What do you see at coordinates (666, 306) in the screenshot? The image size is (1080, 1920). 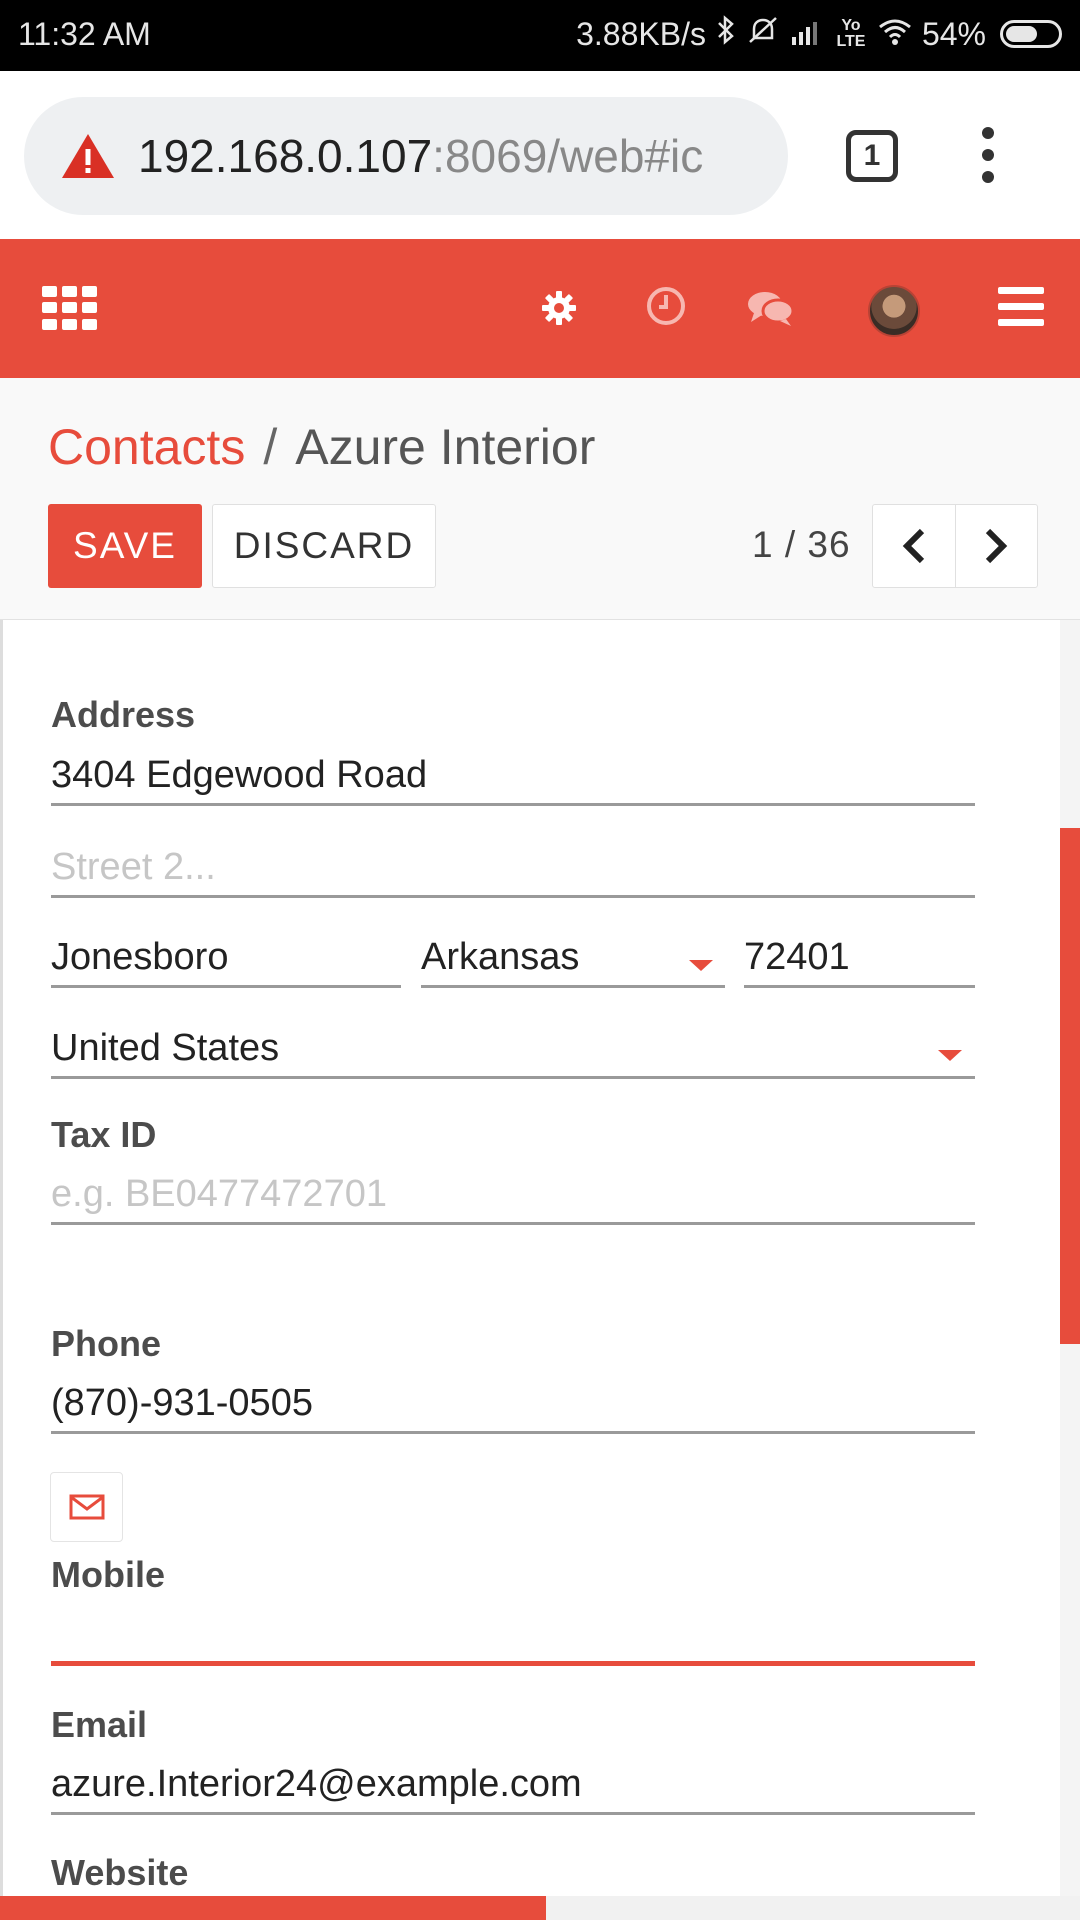 I see `activity-clock-icon` at bounding box center [666, 306].